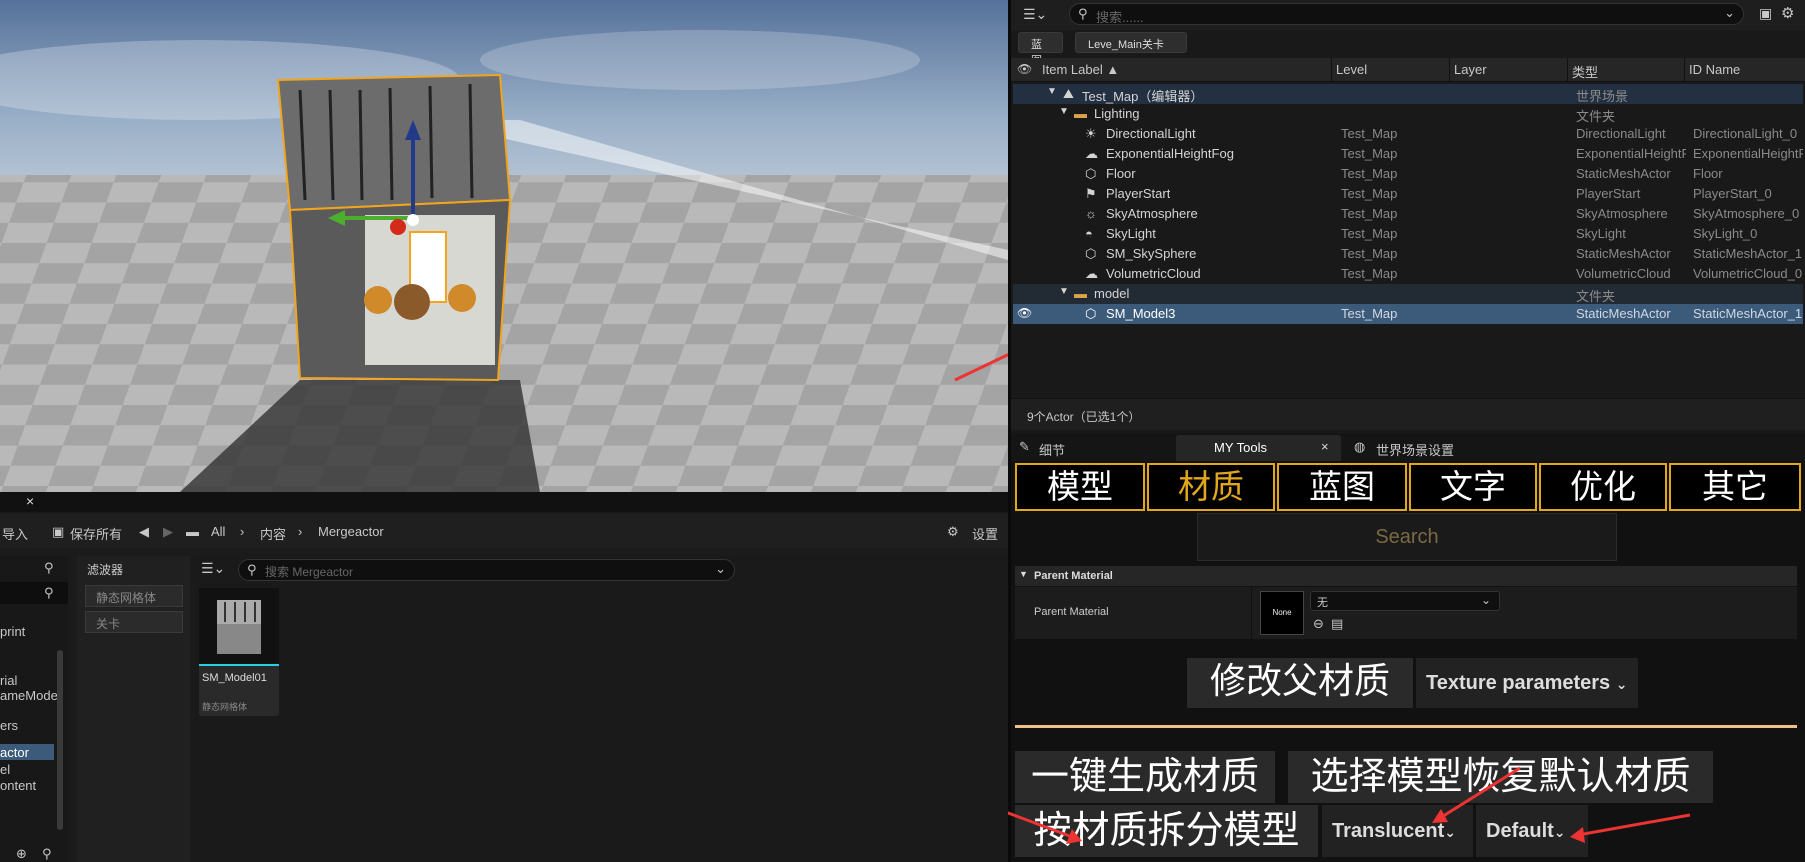 This screenshot has width=1805, height=862. What do you see at coordinates (1408, 70) in the screenshot?
I see `outliner-header: 👁 Item Label ▲ Level Layer 类型 ID Name` at bounding box center [1408, 70].